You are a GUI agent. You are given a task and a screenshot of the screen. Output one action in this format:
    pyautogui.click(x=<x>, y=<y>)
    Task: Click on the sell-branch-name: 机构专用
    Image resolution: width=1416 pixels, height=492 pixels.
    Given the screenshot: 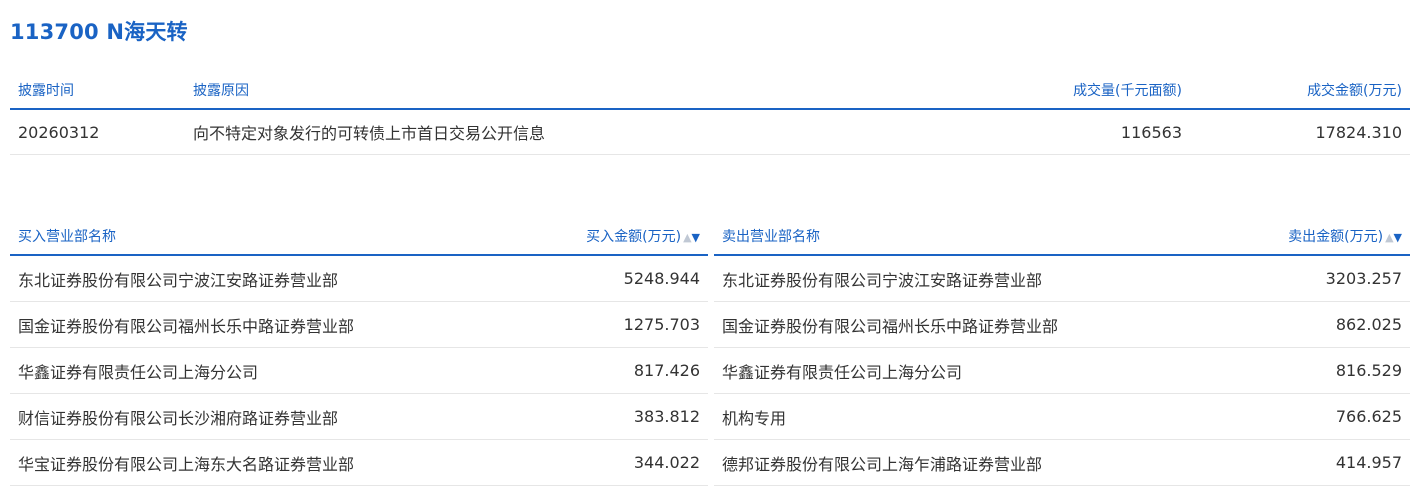 What is the action you would take?
    pyautogui.click(x=974, y=416)
    